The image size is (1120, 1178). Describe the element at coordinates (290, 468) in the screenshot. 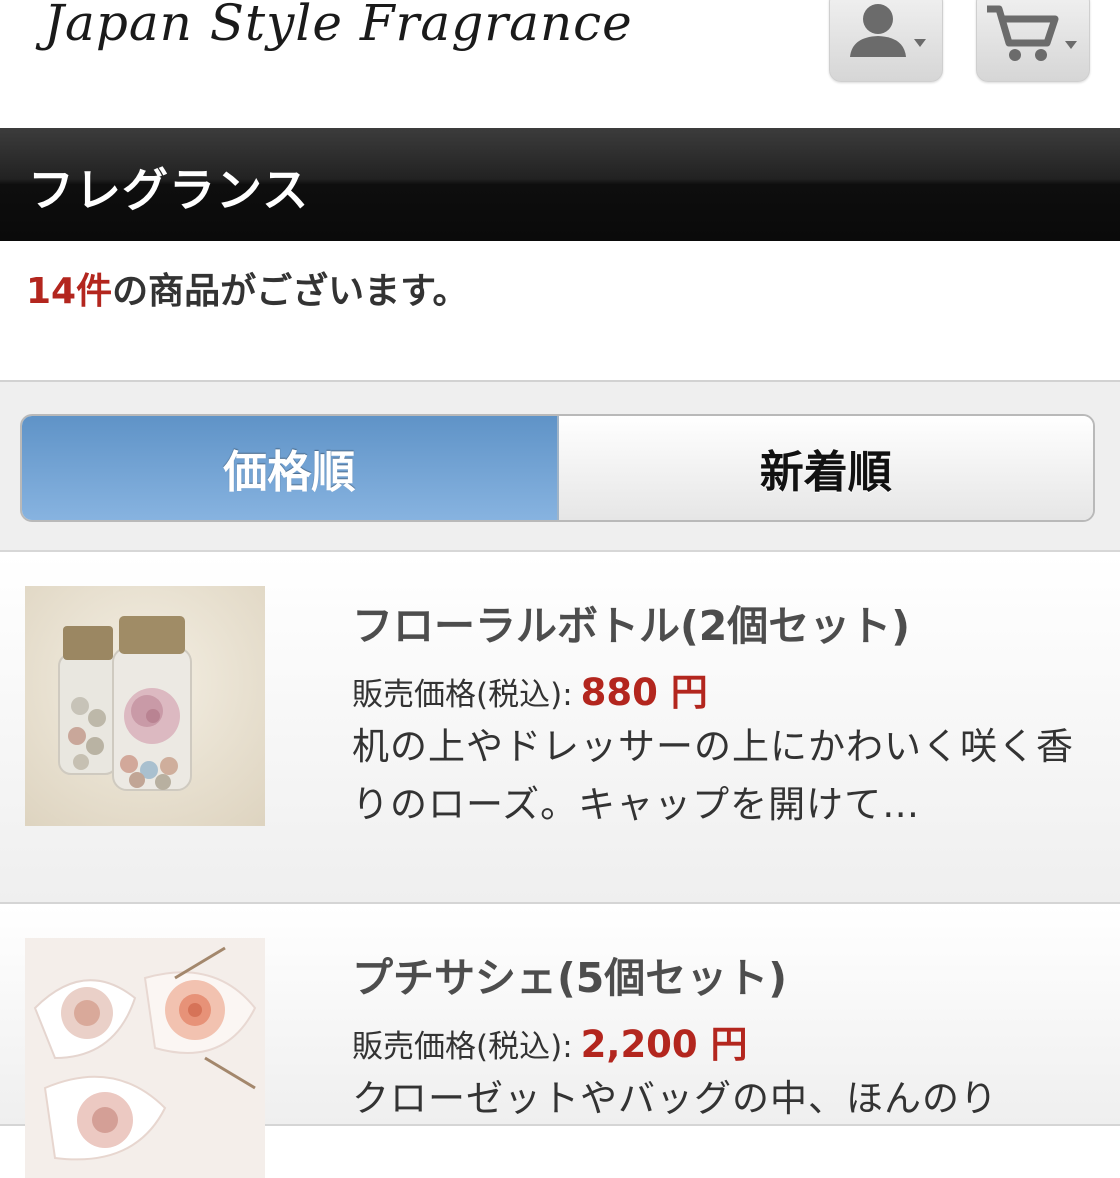

I see `sort-by-price-button: 価格順` at that location.